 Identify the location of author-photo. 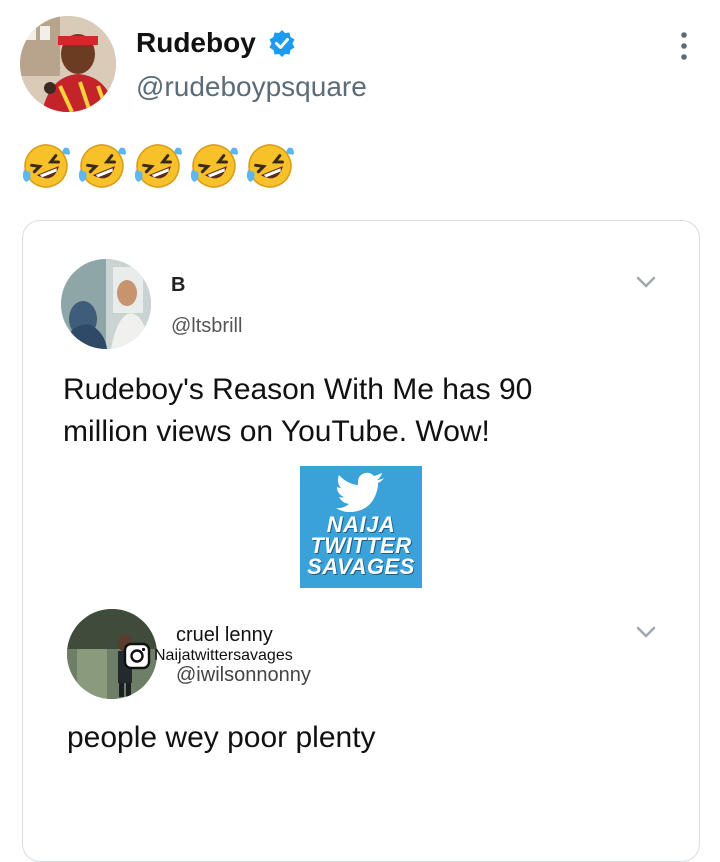
(68, 64).